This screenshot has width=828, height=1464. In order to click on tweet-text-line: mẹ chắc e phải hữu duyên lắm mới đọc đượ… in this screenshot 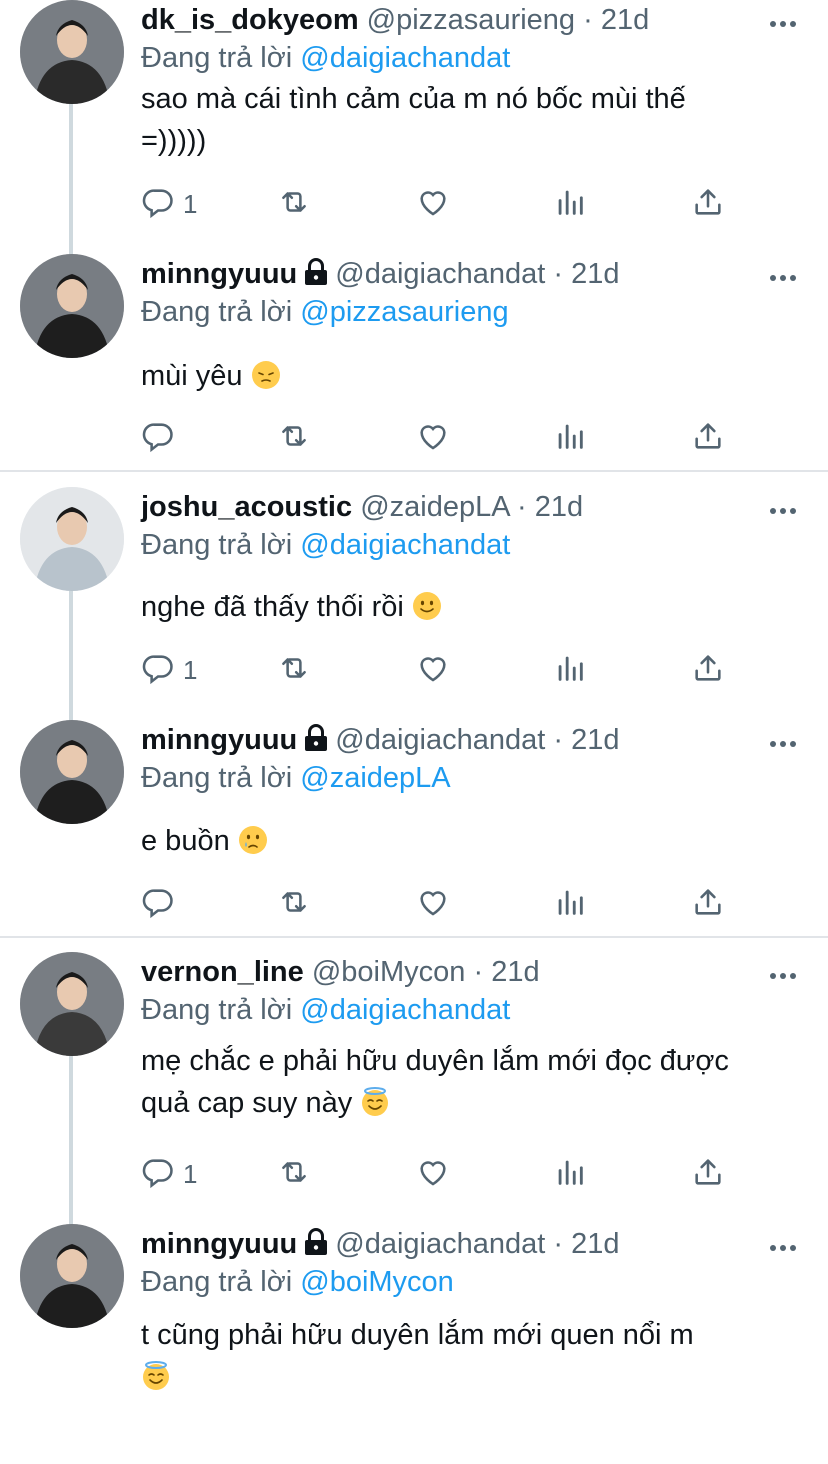, I will do `click(476, 1061)`.